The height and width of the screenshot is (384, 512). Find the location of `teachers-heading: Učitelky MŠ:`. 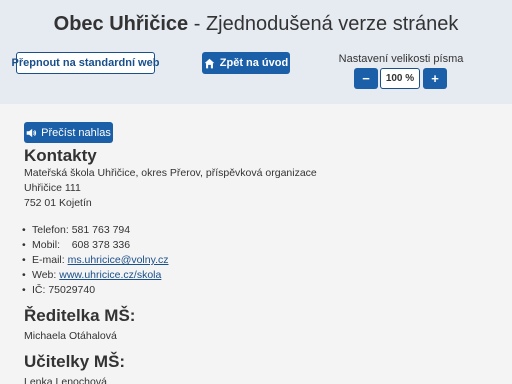

teachers-heading: Učitelky MŠ: is located at coordinates (75, 361).